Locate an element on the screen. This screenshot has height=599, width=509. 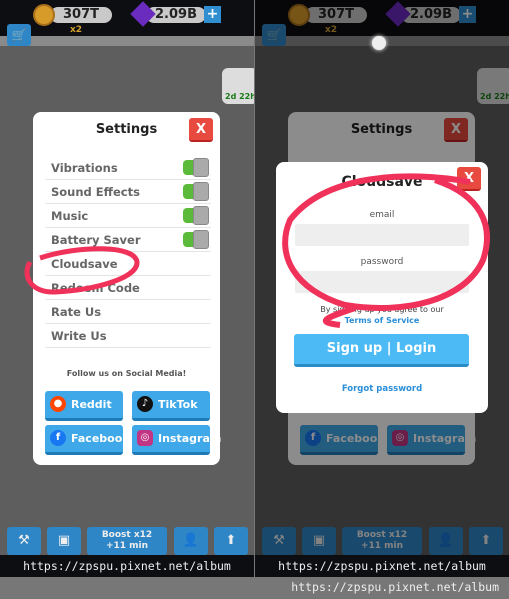
setting-cloudsave: Cloudsave is located at coordinates (128, 264).